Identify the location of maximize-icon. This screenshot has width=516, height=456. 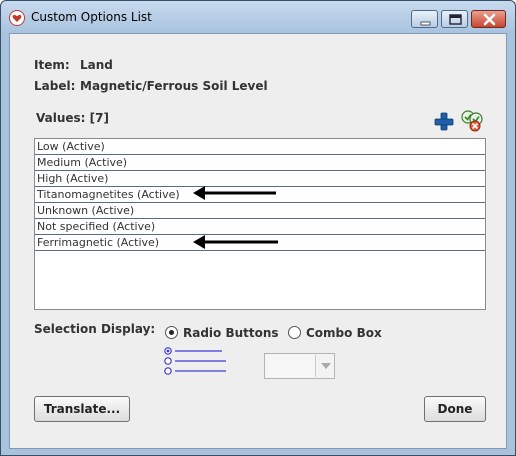
(455, 19).